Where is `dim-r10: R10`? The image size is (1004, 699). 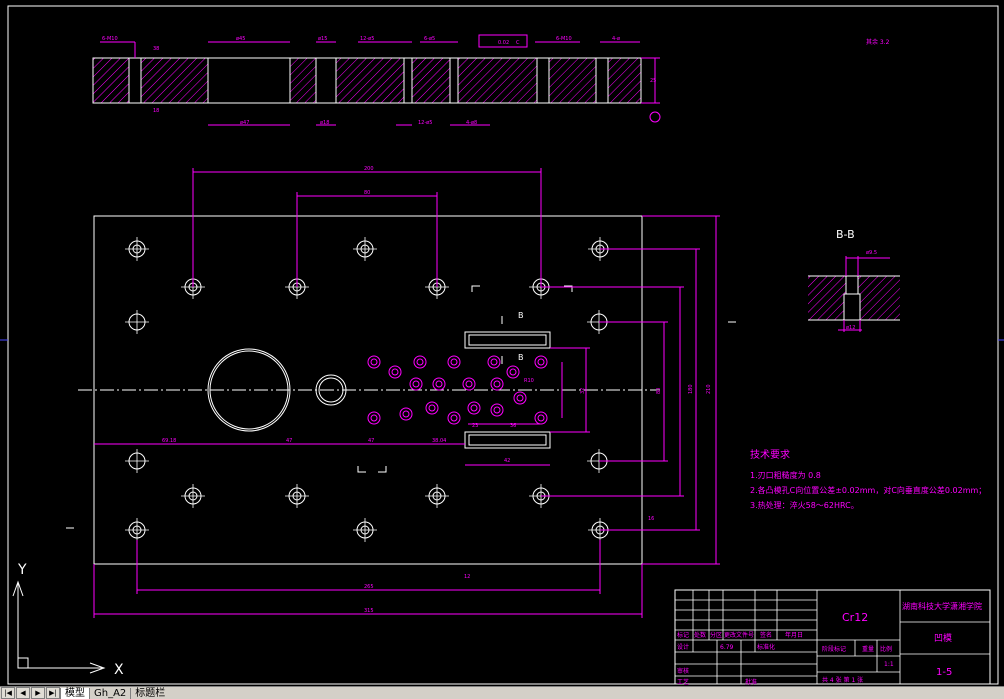
dim-r10: R10 is located at coordinates (529, 381).